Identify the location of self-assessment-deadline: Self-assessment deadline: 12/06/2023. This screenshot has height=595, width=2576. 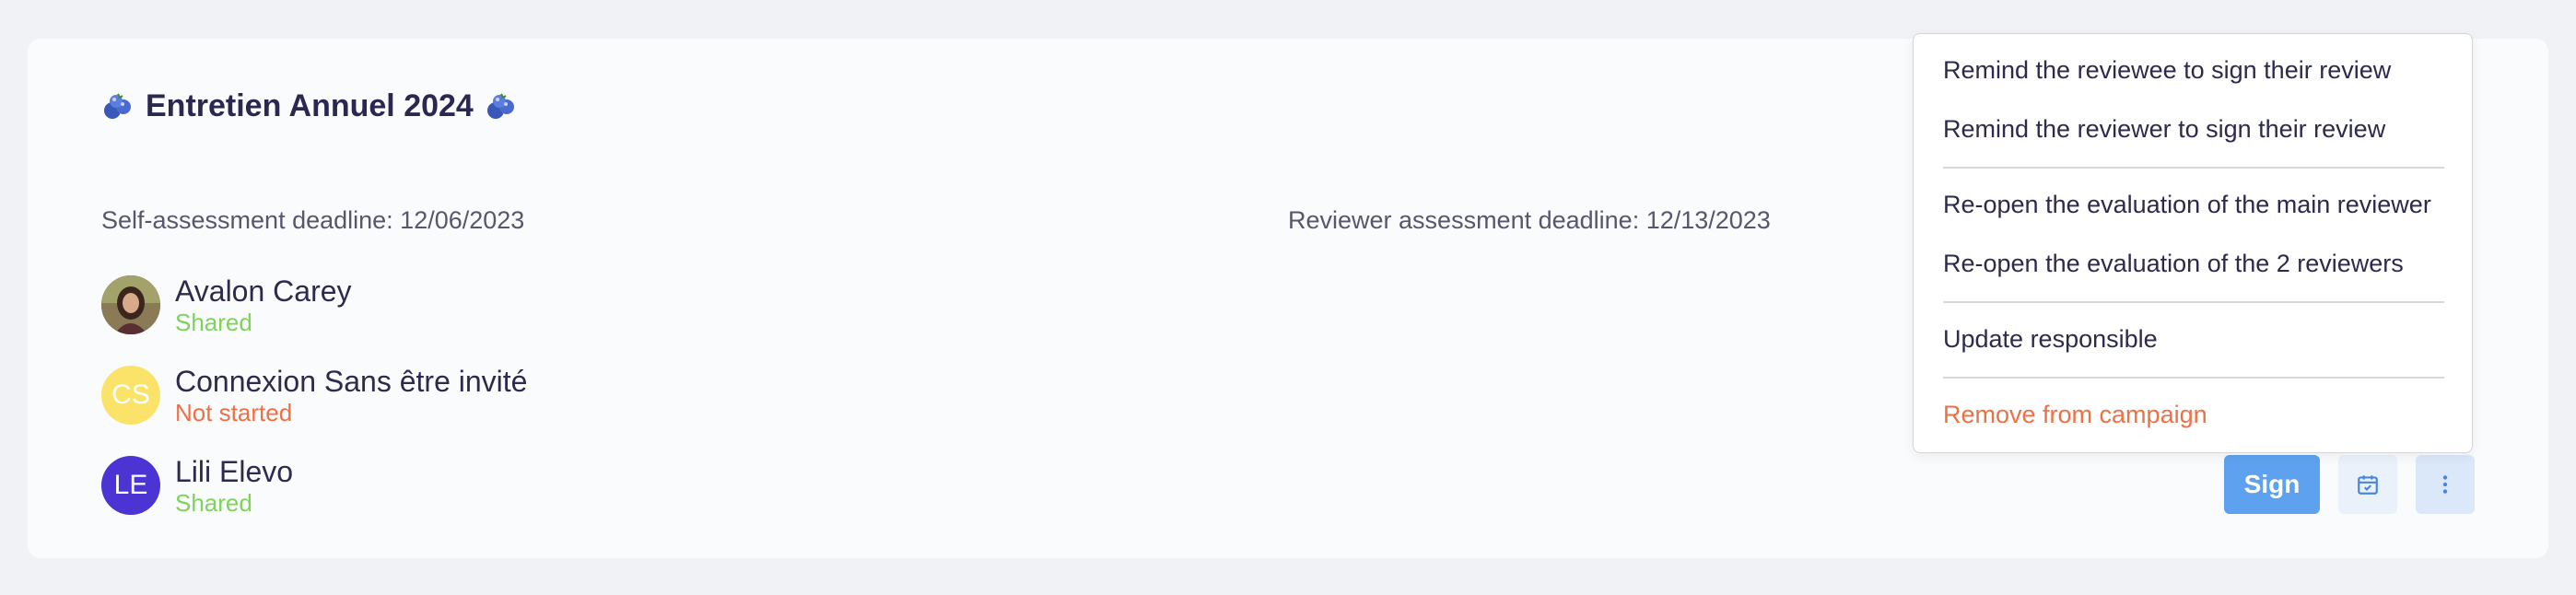
(313, 220).